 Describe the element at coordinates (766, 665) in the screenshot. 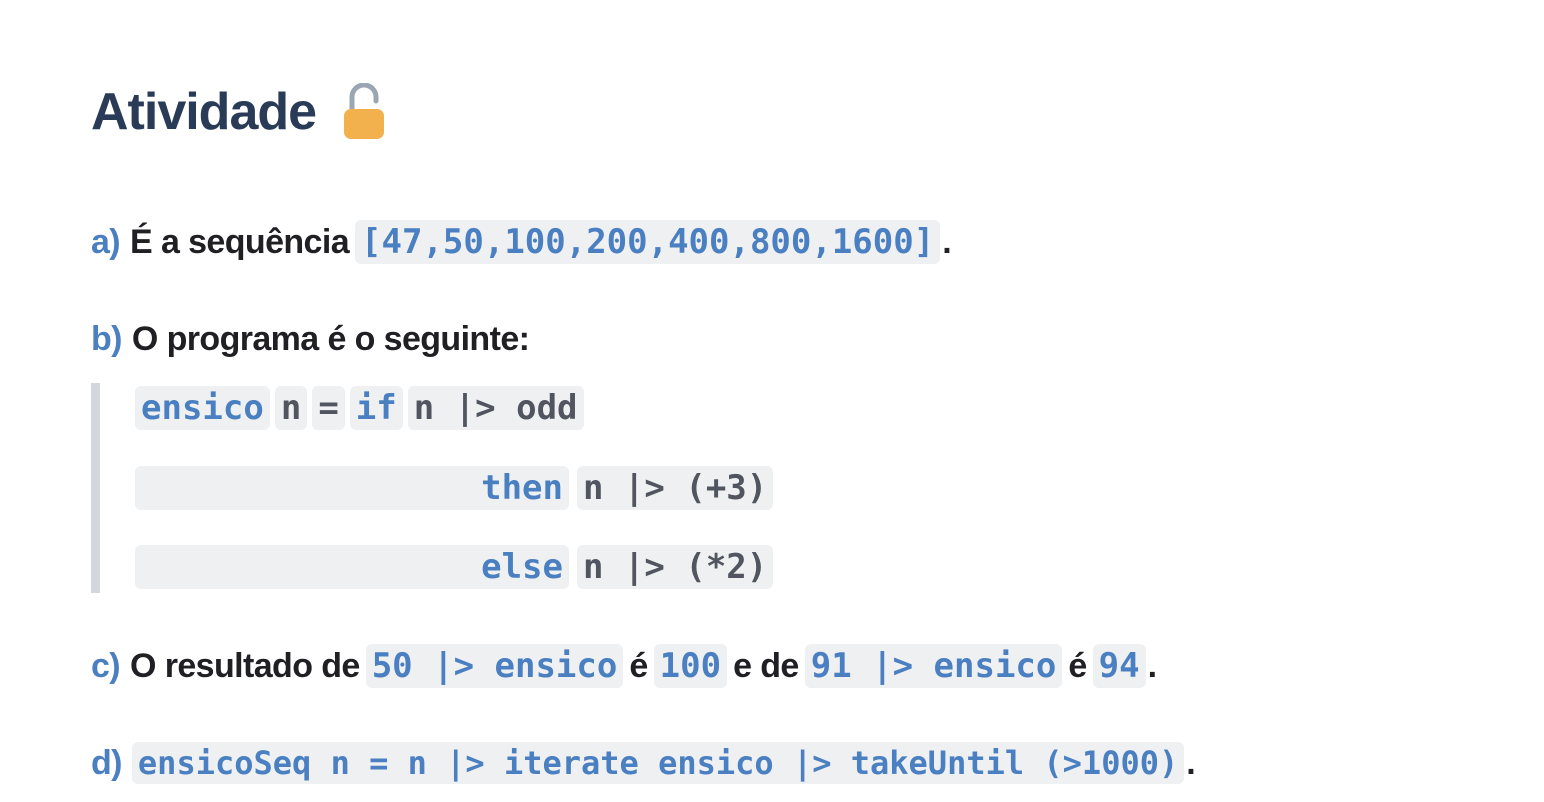

I see `item-c-text-3: e de` at that location.